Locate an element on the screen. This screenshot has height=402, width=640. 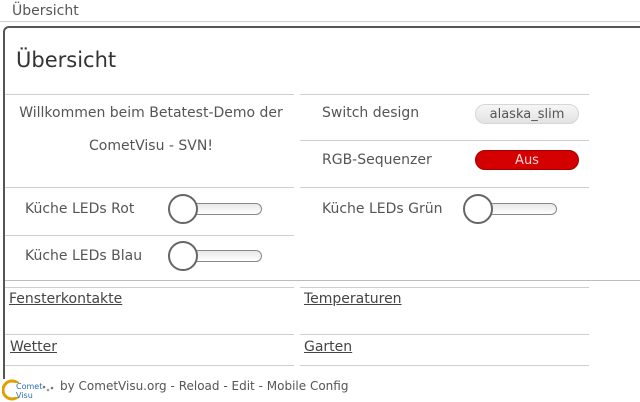
link-wetter: Wetter is located at coordinates (33, 347).